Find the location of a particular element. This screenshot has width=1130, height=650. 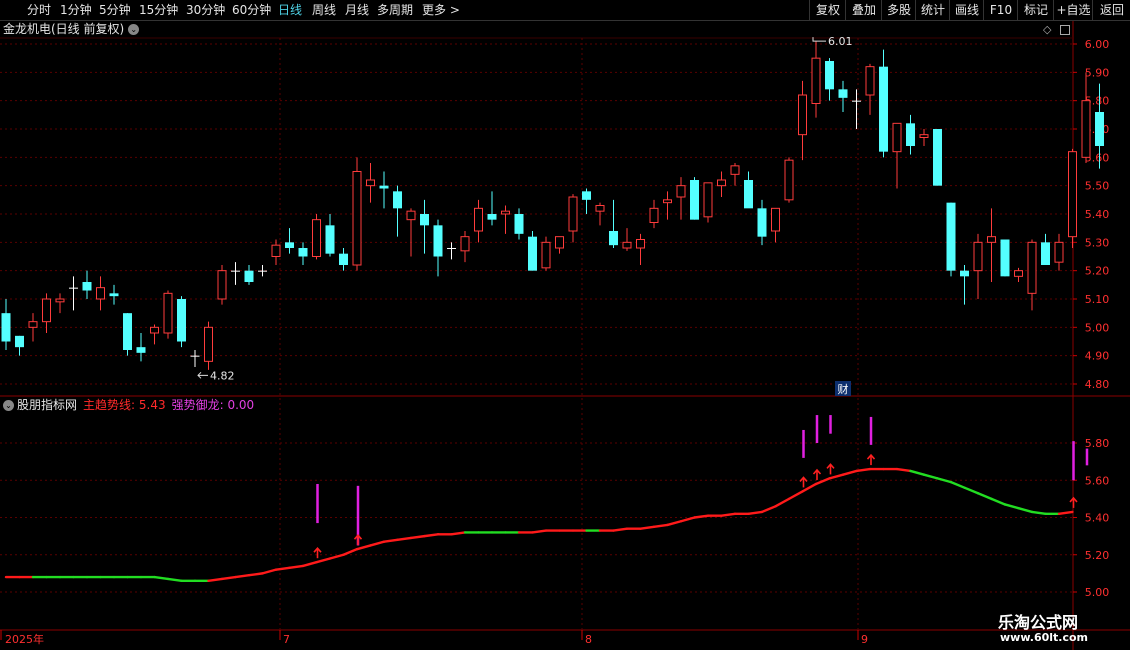

main-trend-value: 主趋势线: 5.43 is located at coordinates (124, 405).